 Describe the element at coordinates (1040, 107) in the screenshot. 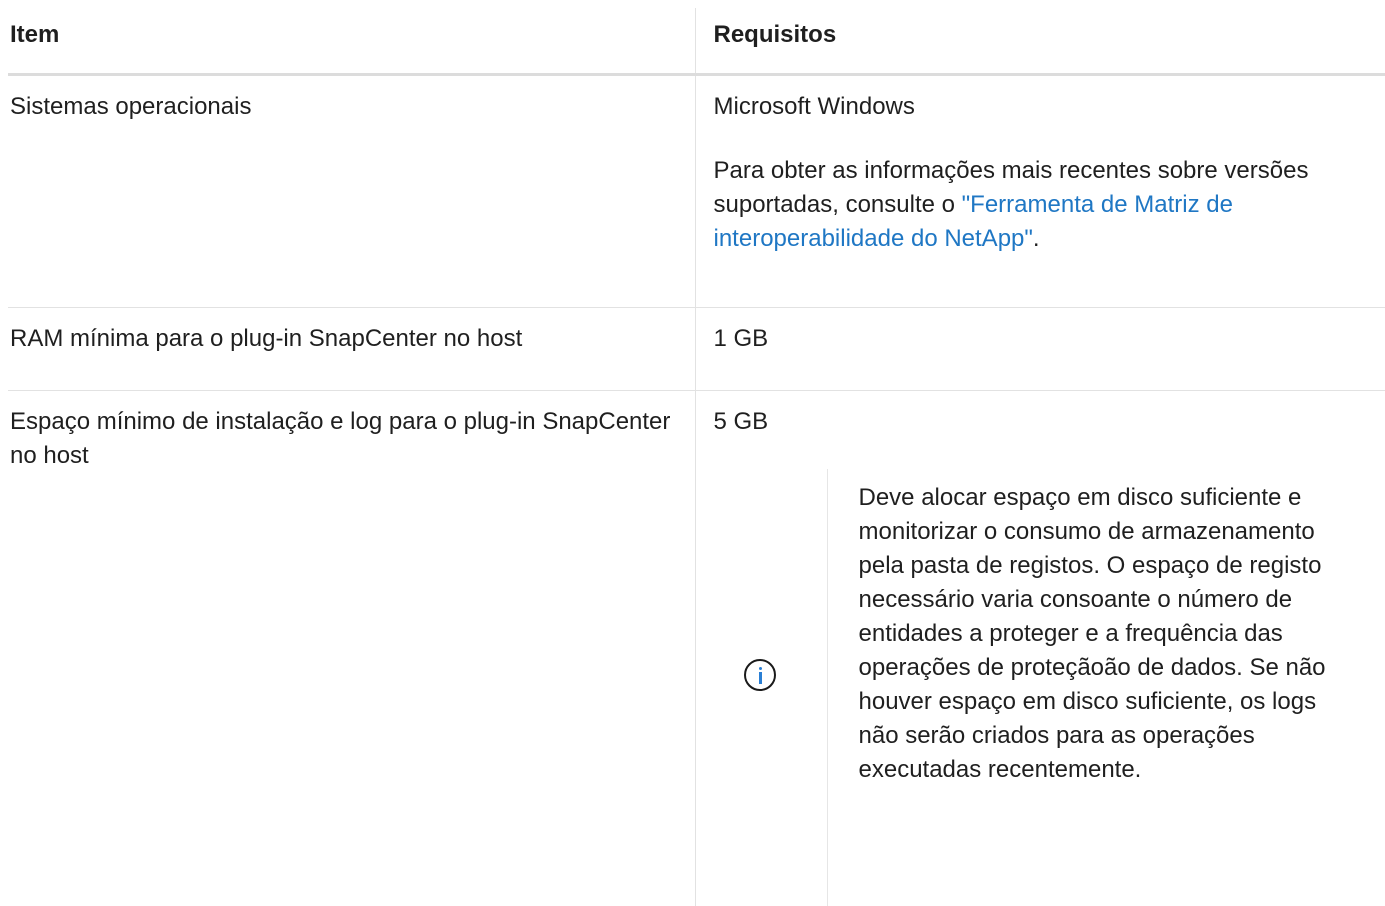

I see `requirement-value: Microsoft Windows` at that location.